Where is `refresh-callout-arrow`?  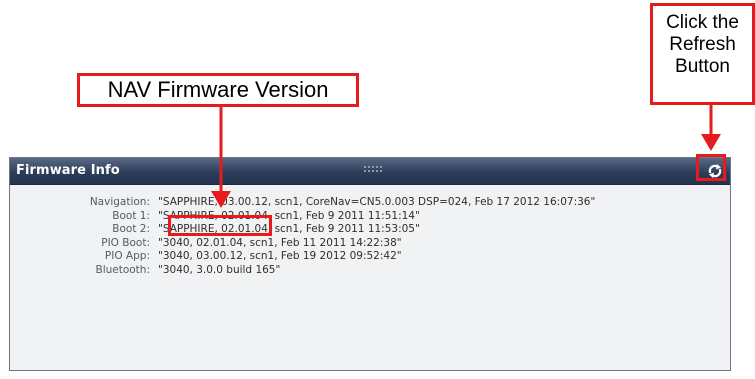
refresh-callout-arrow is located at coordinates (711, 128).